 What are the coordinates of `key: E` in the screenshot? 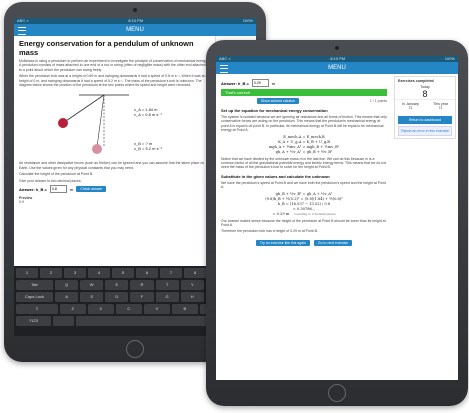 It's located at (117, 285).